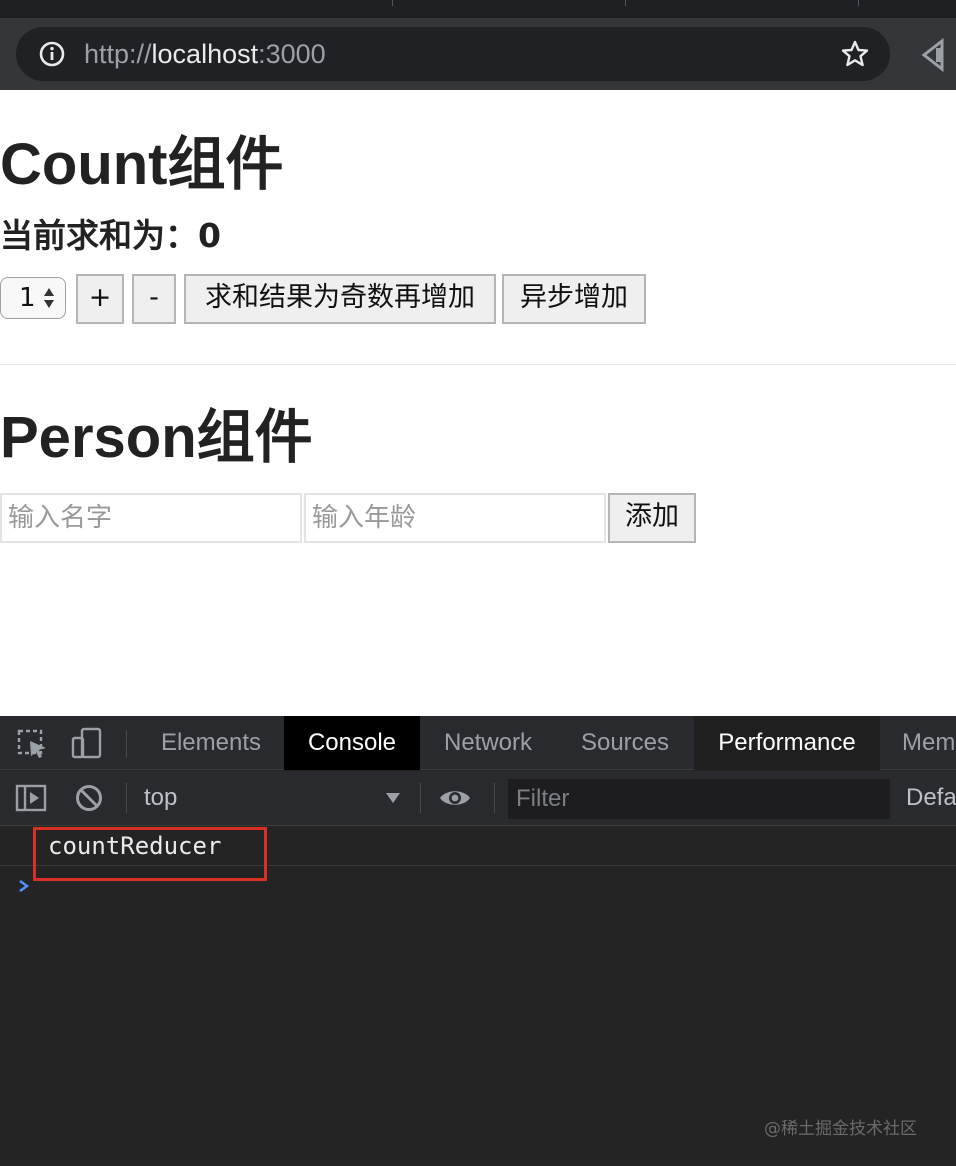  Describe the element at coordinates (154, 299) in the screenshot. I see `decrement-button: -` at that location.